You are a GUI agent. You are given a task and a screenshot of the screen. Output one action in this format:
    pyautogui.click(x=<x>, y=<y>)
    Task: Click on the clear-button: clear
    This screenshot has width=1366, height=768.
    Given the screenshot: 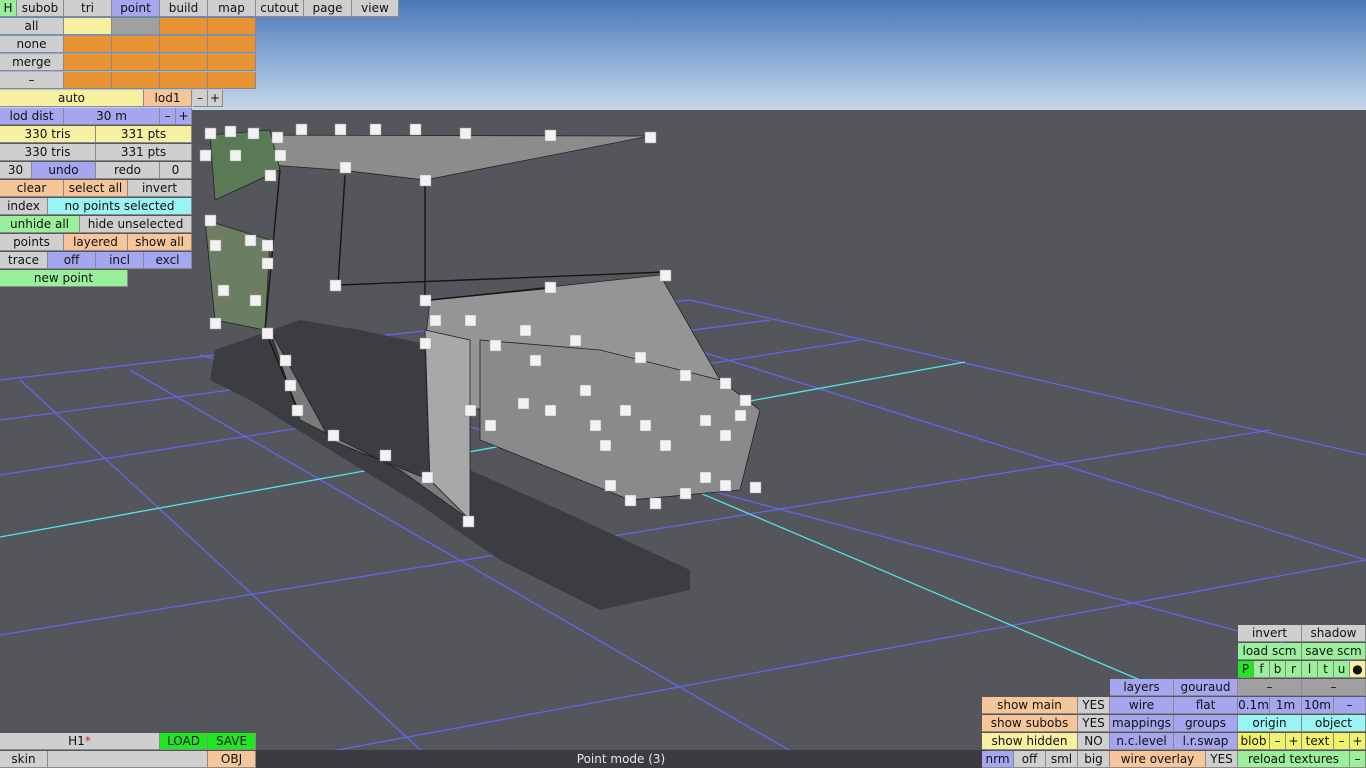 What is the action you would take?
    pyautogui.click(x=32, y=188)
    